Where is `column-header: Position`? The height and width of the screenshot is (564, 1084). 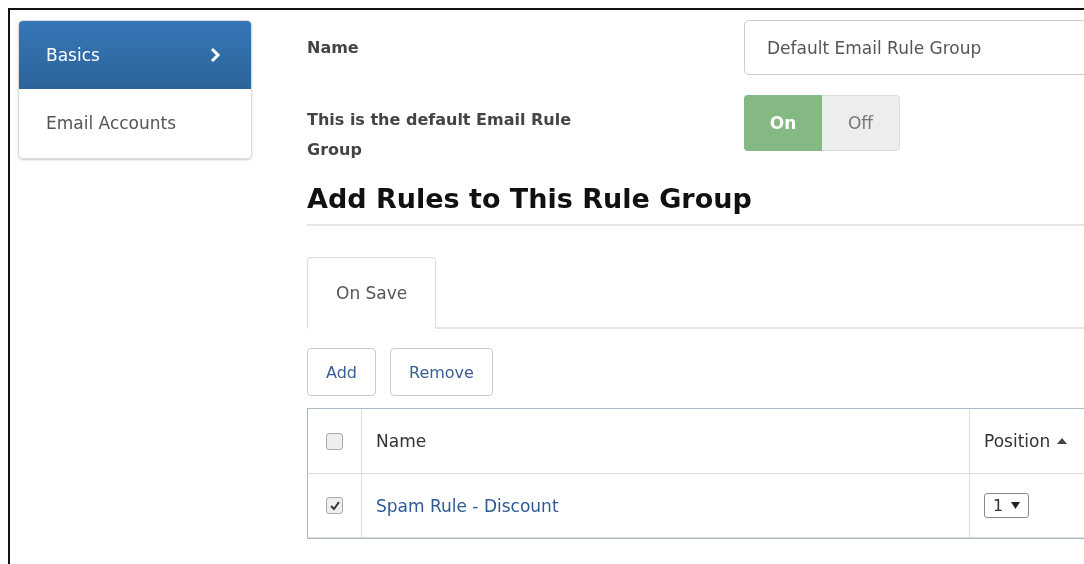 column-header: Position is located at coordinates (1017, 441).